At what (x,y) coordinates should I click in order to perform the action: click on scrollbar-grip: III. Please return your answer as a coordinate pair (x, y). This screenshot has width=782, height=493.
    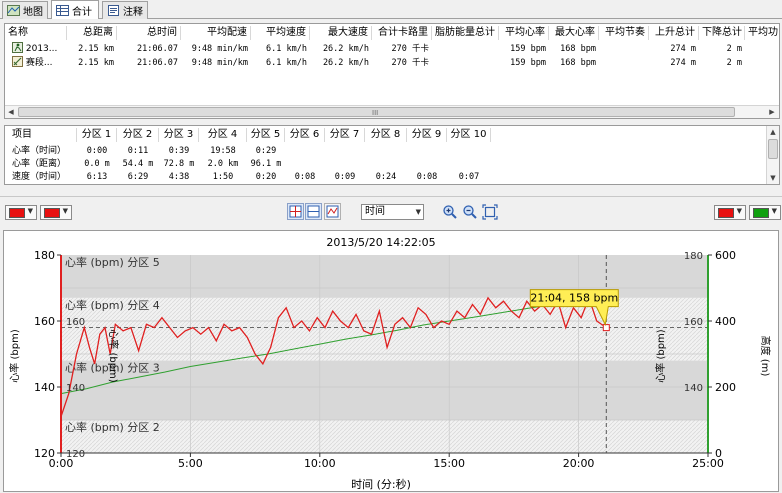
    Looking at the image, I should click on (375, 113).